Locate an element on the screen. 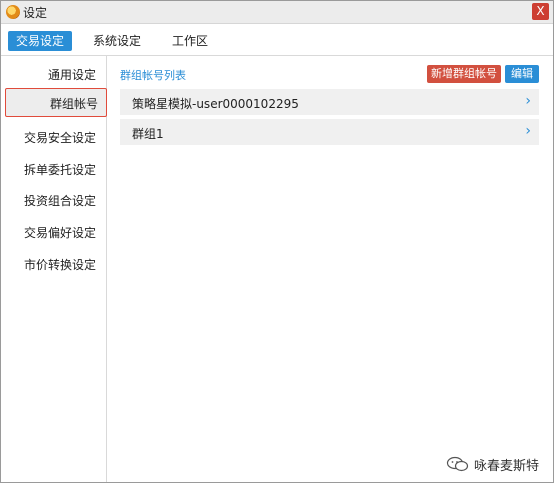  sidebar-item-trade-preference: 交易偏好设定 is located at coordinates (60, 232).